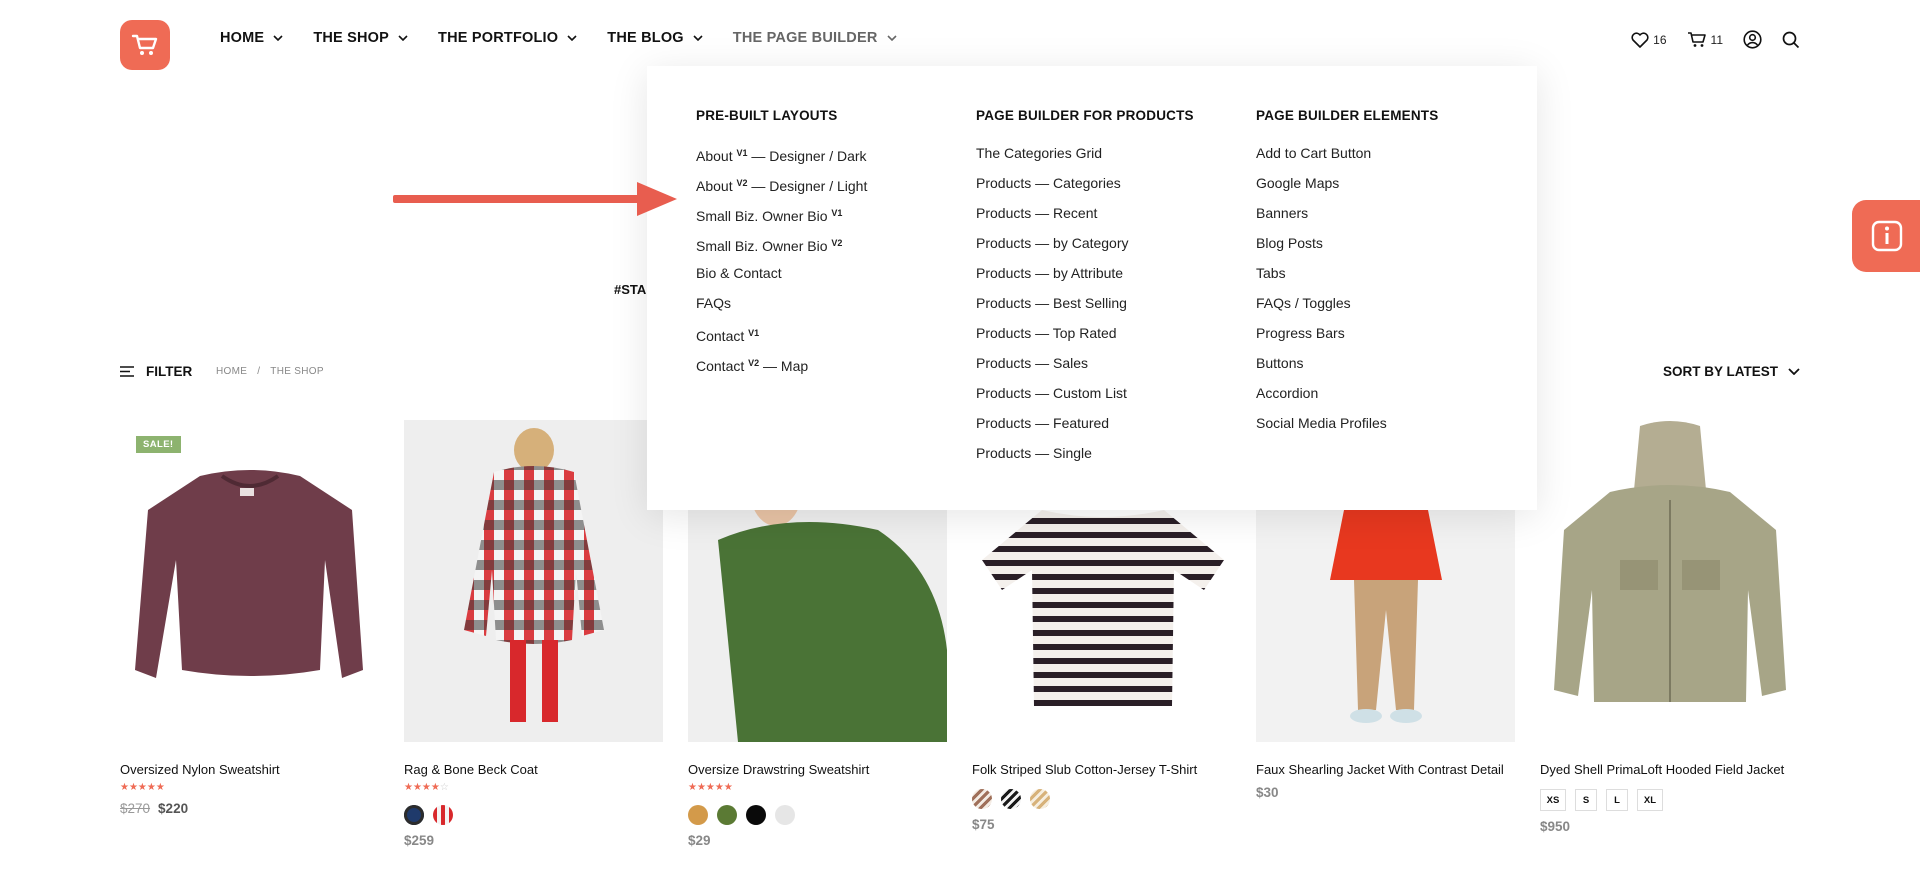 The image size is (1920, 879). Describe the element at coordinates (983, 824) in the screenshot. I see `product-price: $75` at that location.